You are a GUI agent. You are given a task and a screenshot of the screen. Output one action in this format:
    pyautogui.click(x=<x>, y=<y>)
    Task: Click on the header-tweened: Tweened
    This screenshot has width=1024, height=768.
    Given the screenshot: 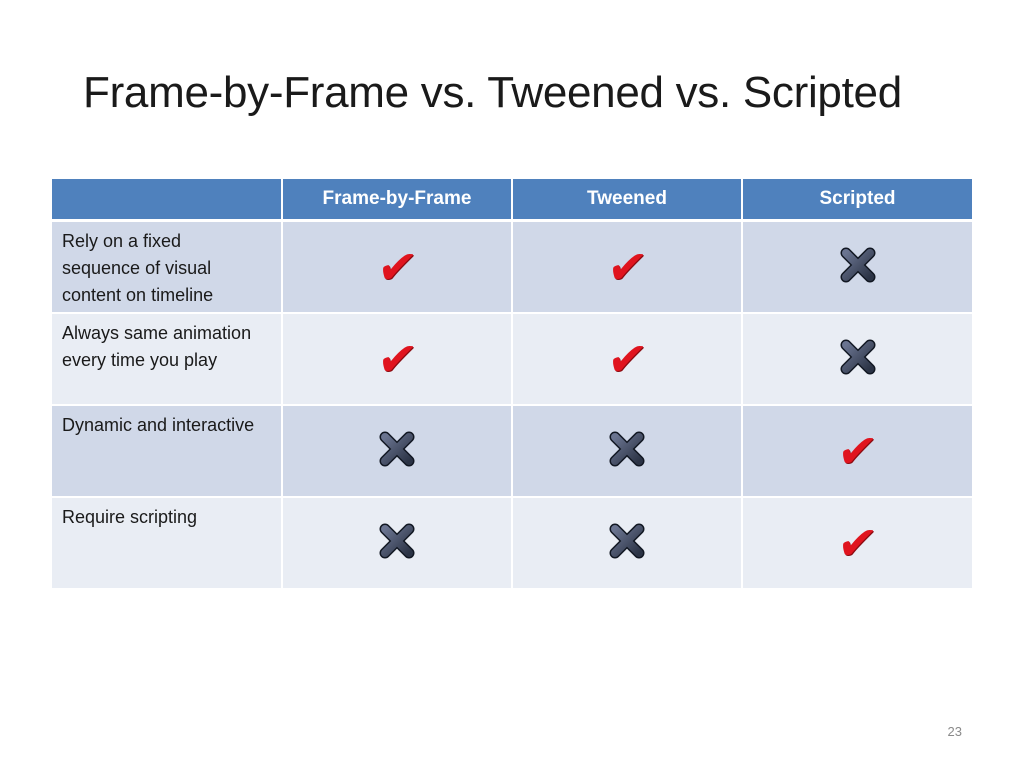 What is the action you would take?
    pyautogui.click(x=627, y=200)
    